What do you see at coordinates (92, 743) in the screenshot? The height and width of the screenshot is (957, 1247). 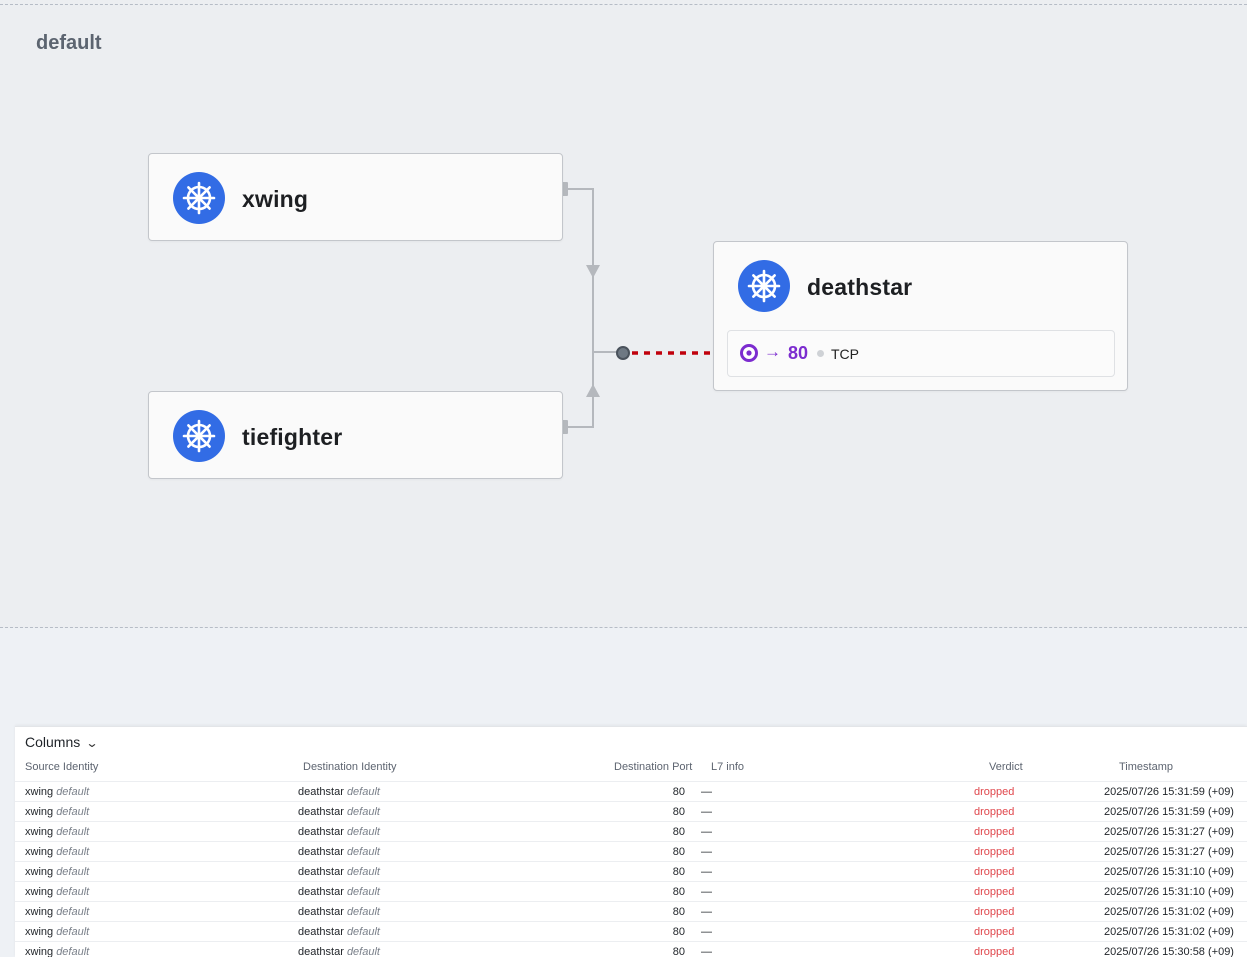 I see `chevron-down-icon: ⌄` at bounding box center [92, 743].